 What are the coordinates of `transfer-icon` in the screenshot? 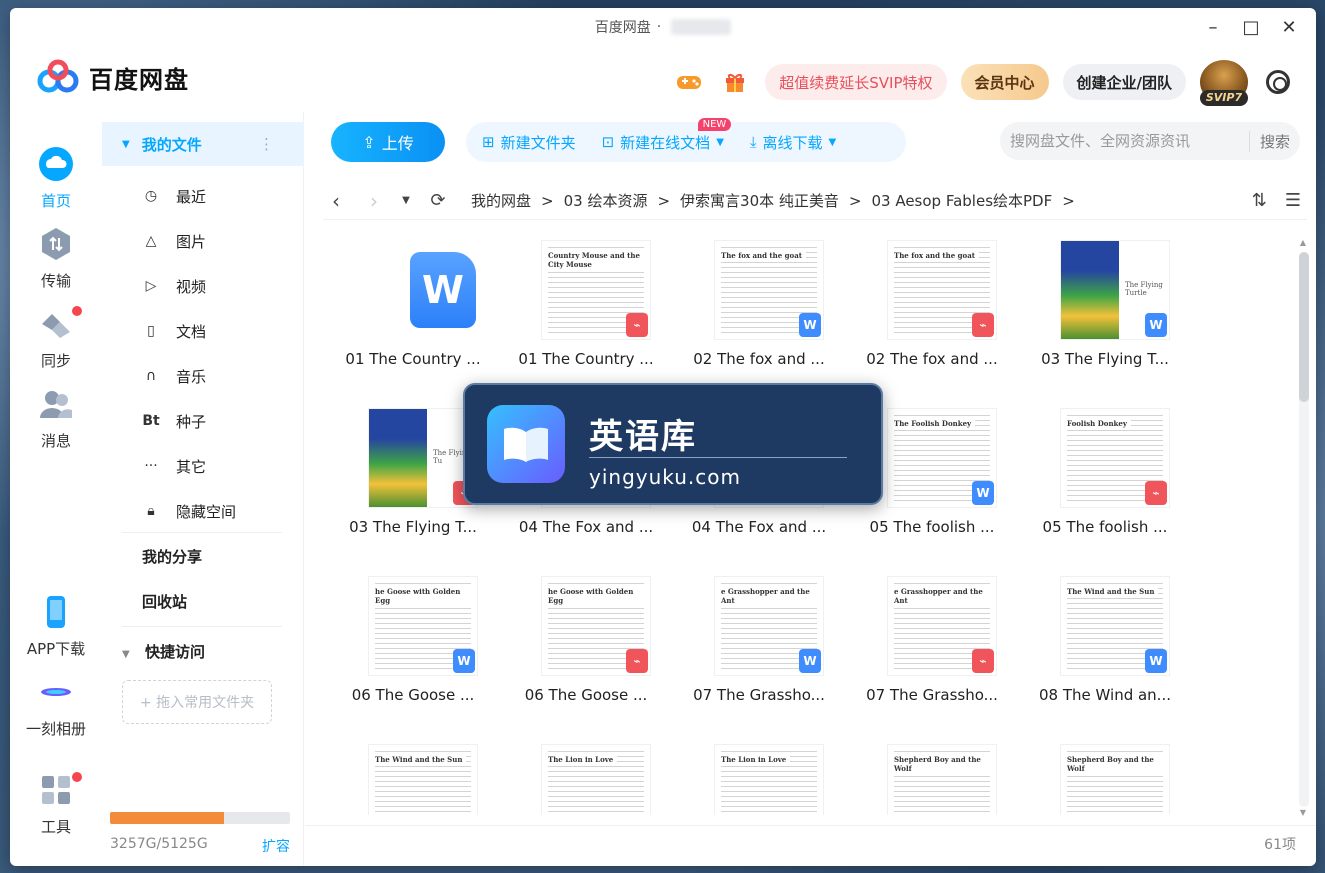 It's located at (56, 244).